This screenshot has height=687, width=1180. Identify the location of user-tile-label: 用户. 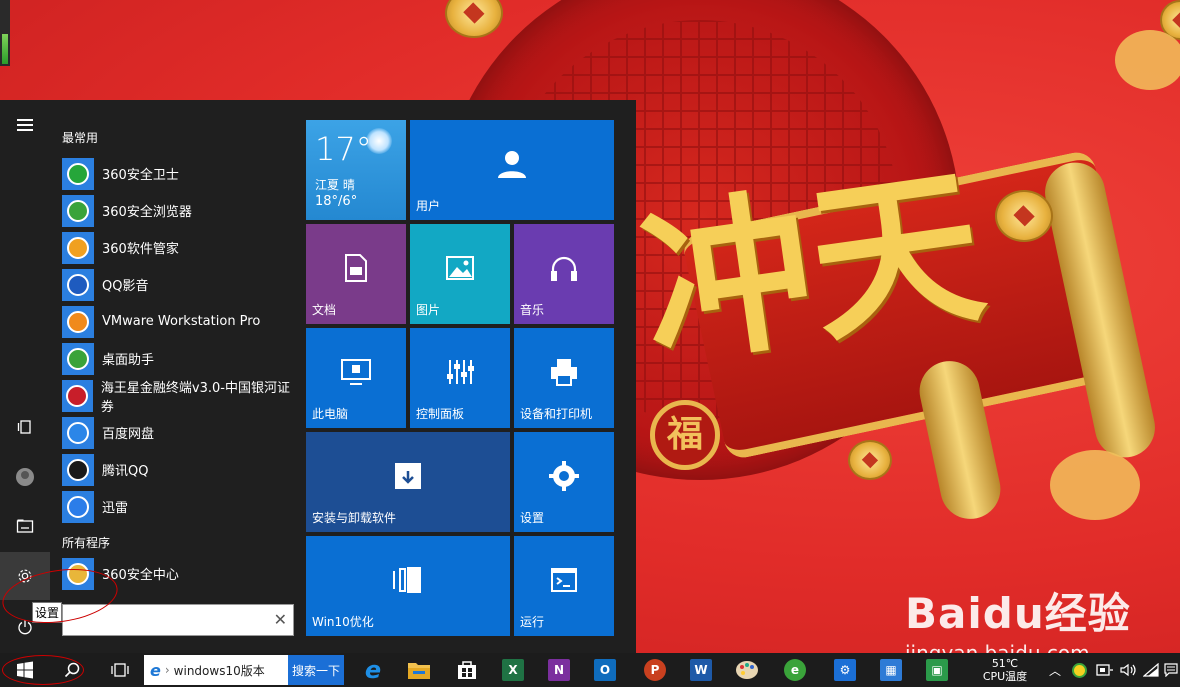
(428, 206).